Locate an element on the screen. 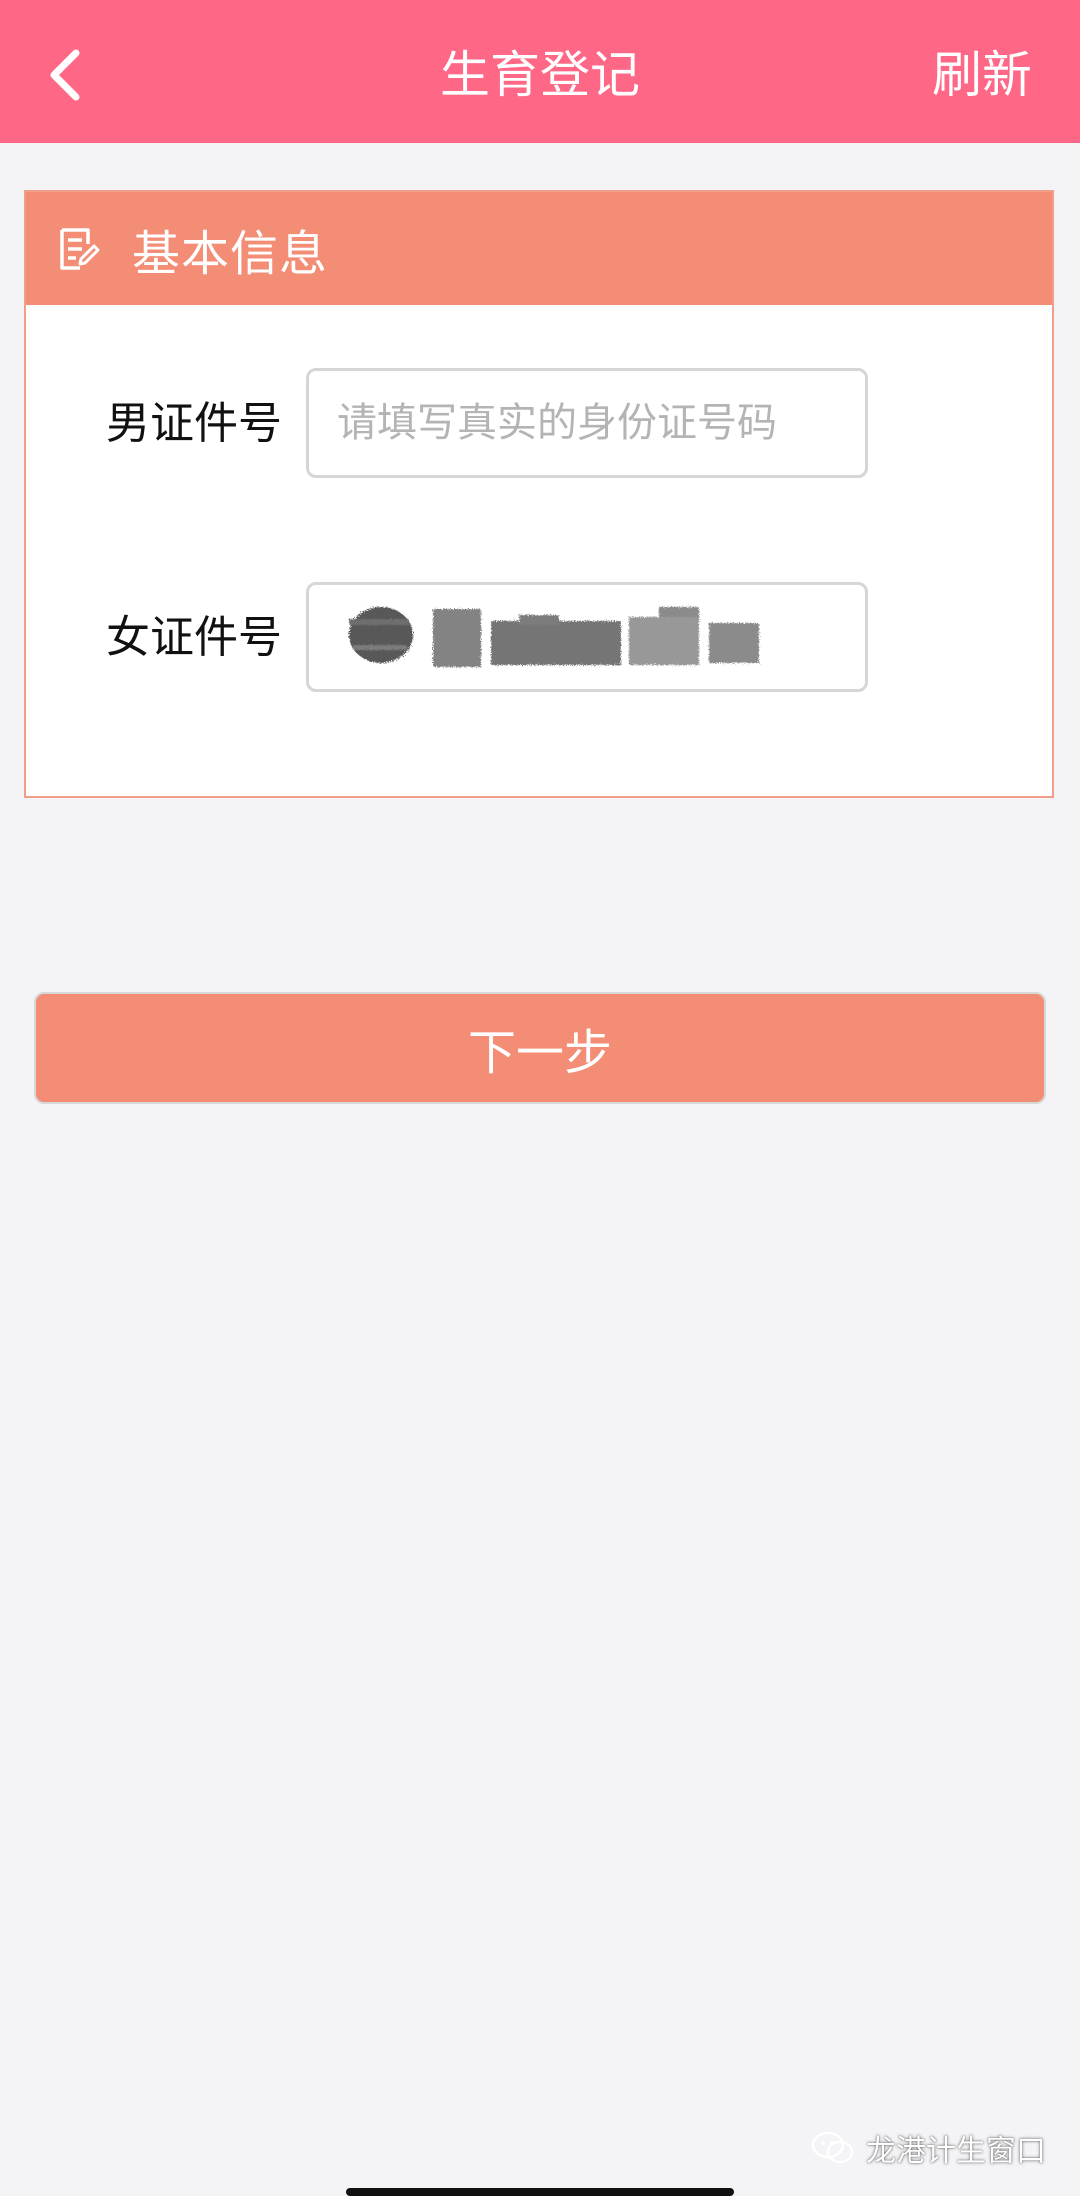  back-button is located at coordinates (66, 75).